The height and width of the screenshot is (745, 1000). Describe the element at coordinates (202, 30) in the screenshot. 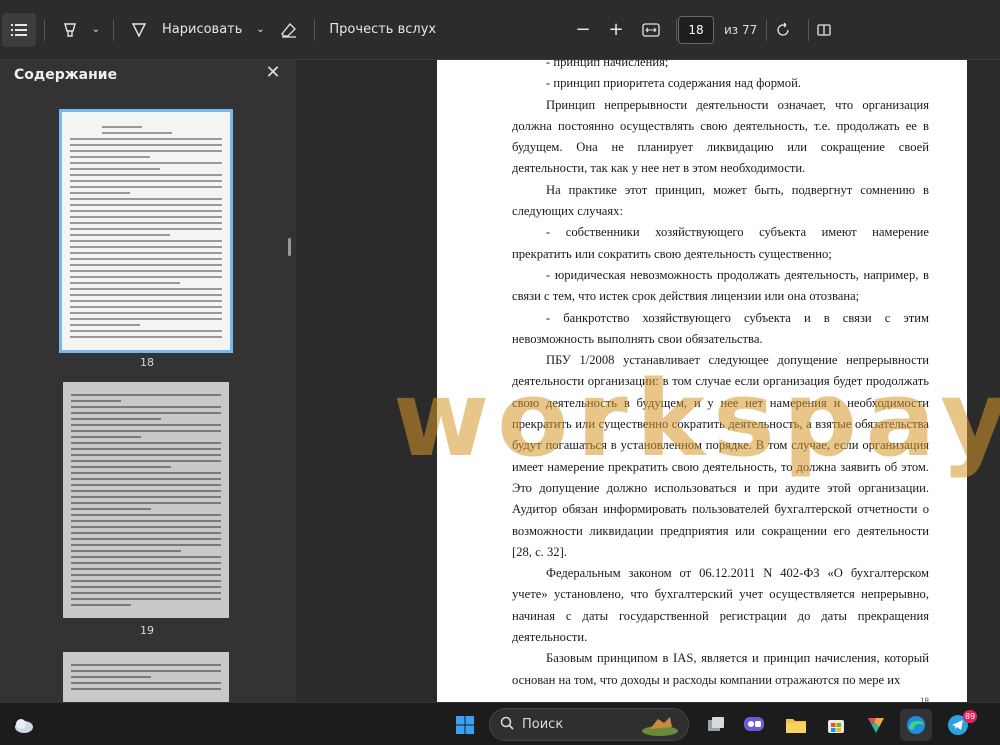

I see `draw-button: Нарисовать` at that location.